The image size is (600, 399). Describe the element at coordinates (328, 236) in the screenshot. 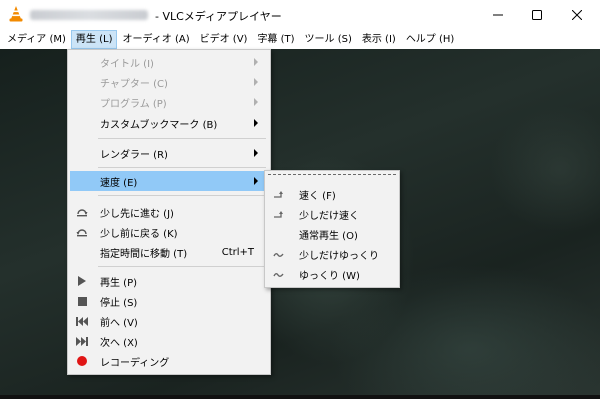

I see `menu-item-label: 通常再生 (O)` at that location.